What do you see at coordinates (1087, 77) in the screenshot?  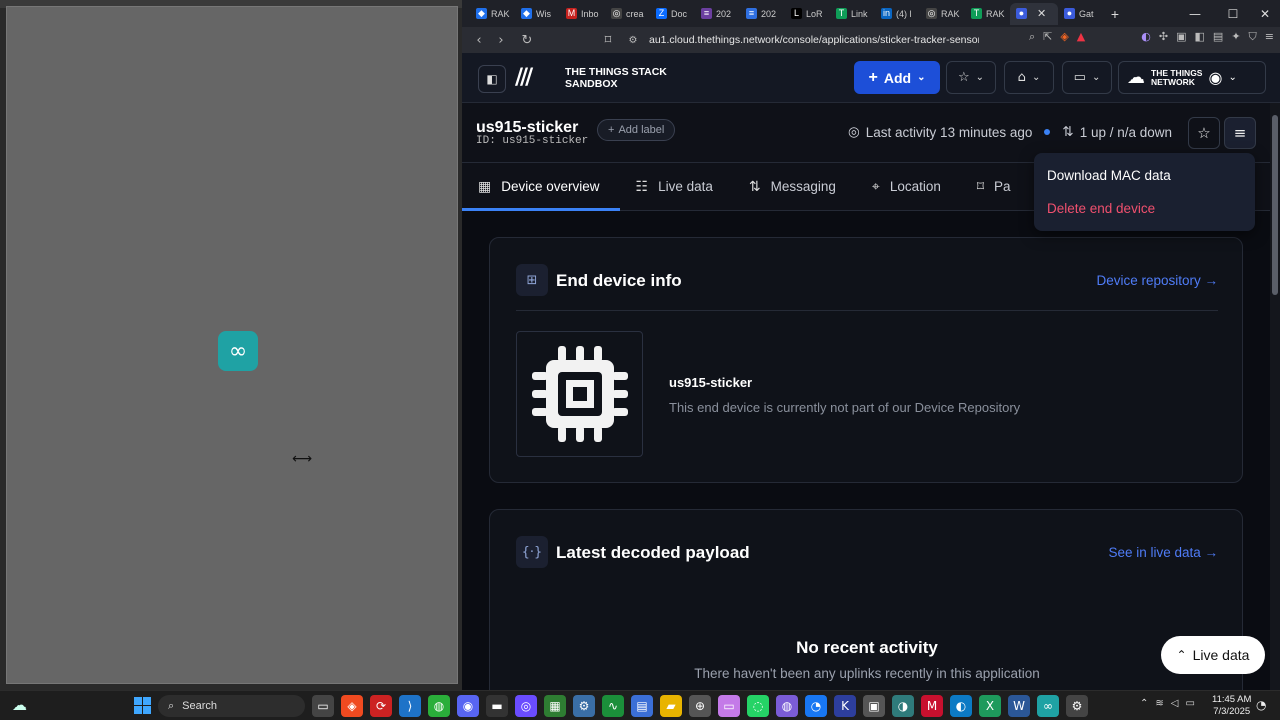 I see `inbox-dropdown: ▭ ⌄` at bounding box center [1087, 77].